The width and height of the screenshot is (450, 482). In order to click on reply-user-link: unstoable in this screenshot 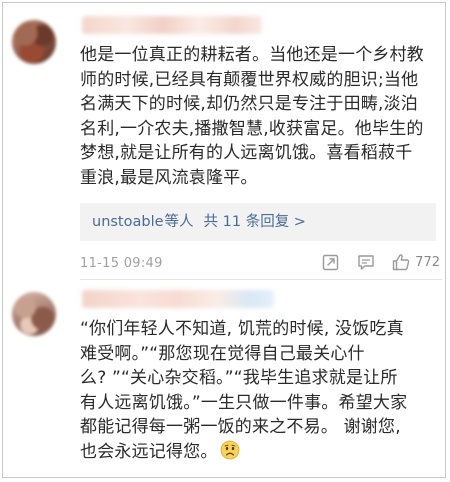, I will do `click(128, 222)`.